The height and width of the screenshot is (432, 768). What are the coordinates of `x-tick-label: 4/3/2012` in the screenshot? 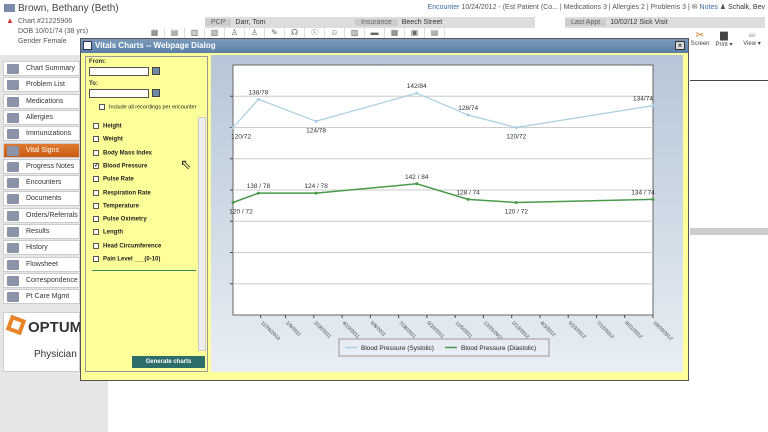 It's located at (548, 329).